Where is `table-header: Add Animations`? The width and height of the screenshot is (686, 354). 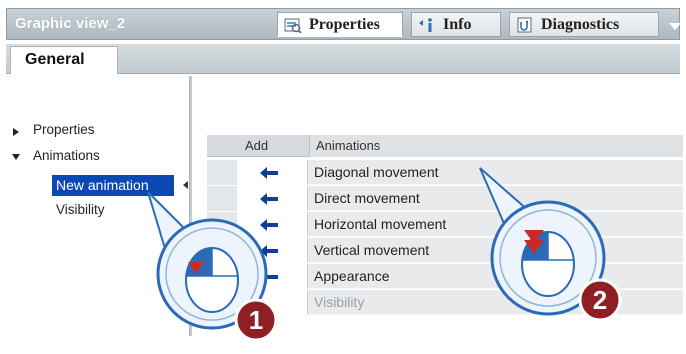 table-header: Add Animations is located at coordinates (445, 146).